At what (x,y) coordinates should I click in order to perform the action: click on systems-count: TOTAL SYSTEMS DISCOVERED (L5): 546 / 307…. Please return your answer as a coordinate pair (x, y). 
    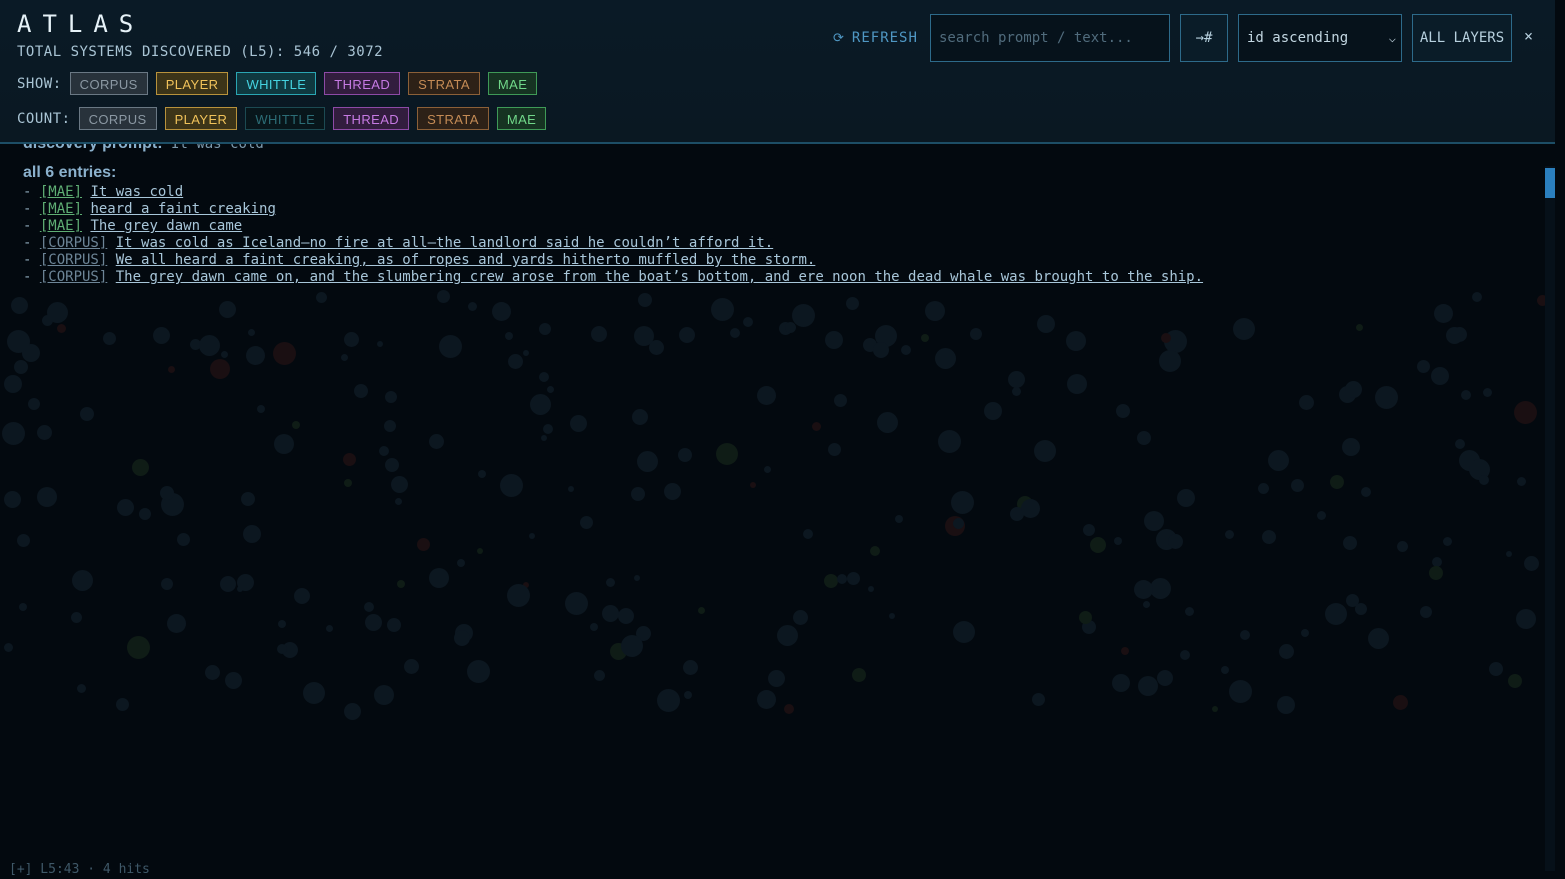
    Looking at the image, I should click on (200, 52).